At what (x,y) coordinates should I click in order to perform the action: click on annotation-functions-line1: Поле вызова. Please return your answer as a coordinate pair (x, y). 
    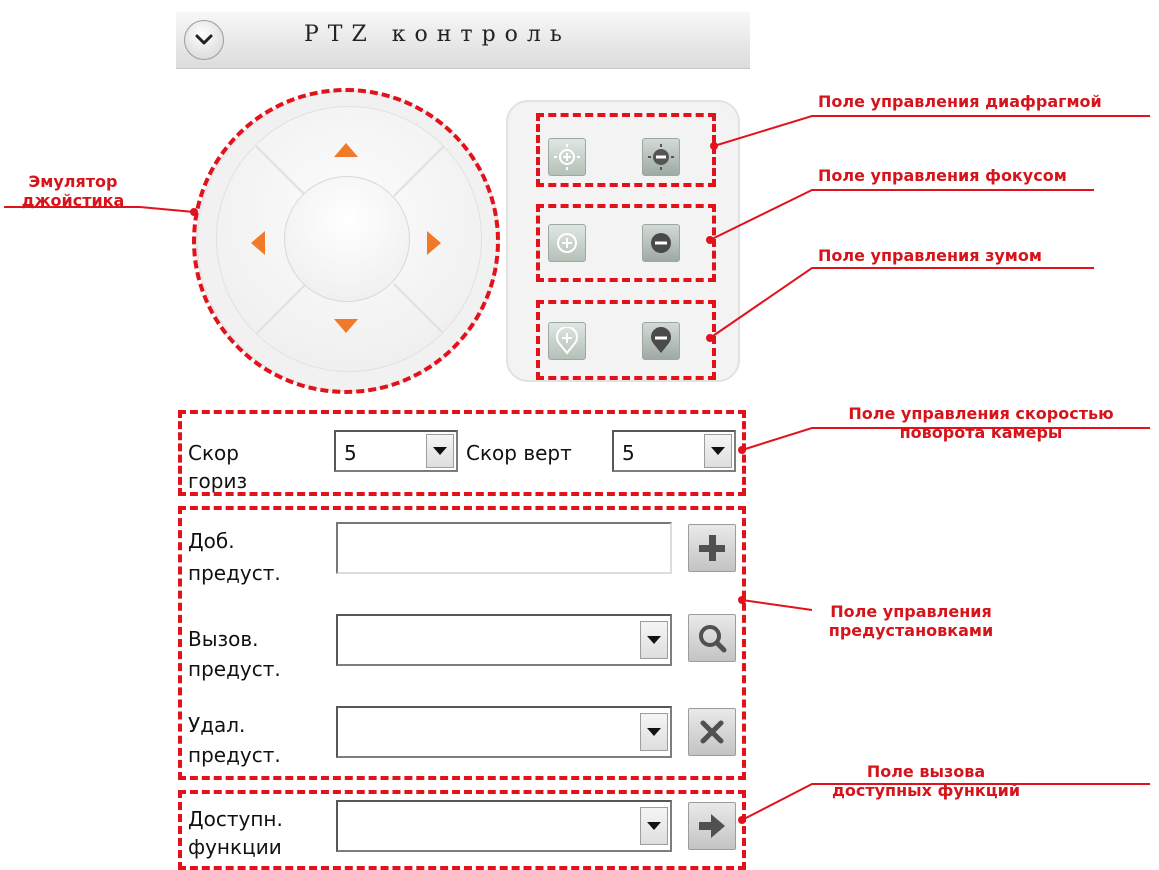
    Looking at the image, I should click on (926, 771).